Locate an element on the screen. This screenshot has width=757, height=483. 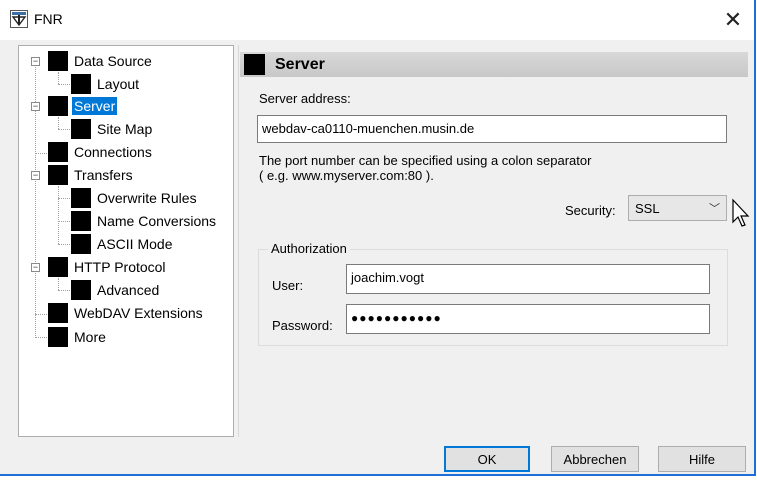
close-icon: ✕ is located at coordinates (733, 19).